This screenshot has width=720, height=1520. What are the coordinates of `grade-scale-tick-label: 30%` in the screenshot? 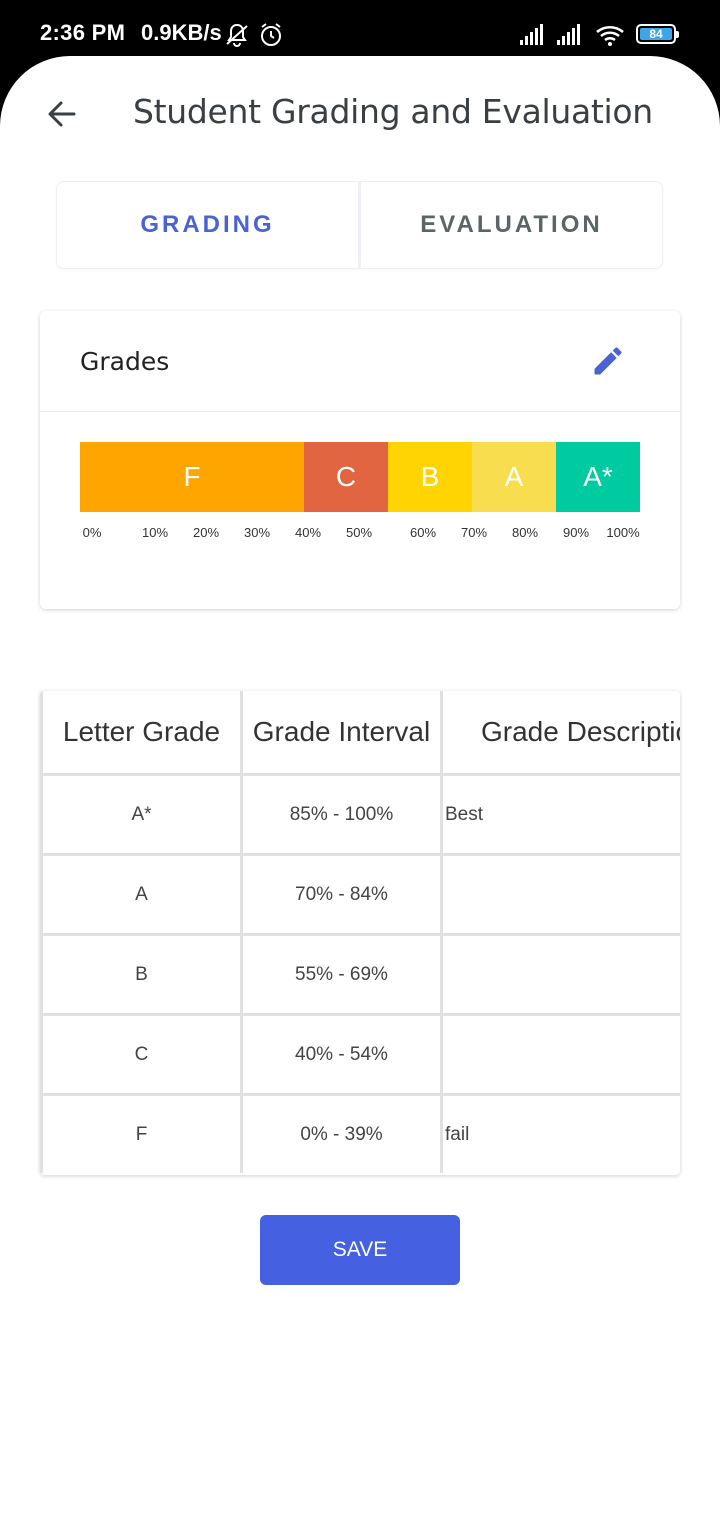 It's located at (257, 532).